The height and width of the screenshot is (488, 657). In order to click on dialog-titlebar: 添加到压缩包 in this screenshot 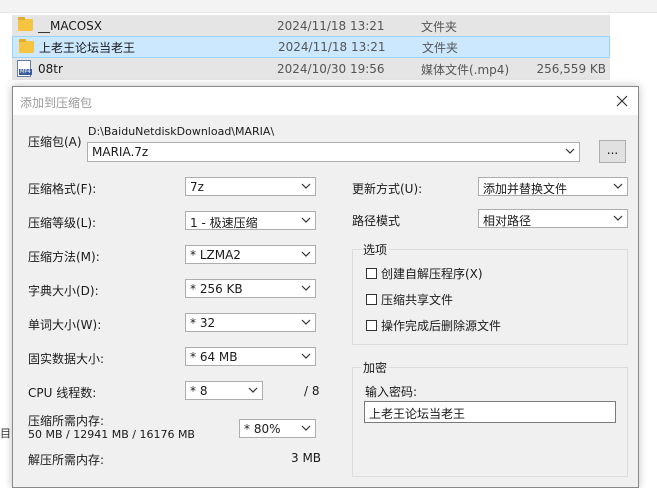, I will do `click(325, 101)`.